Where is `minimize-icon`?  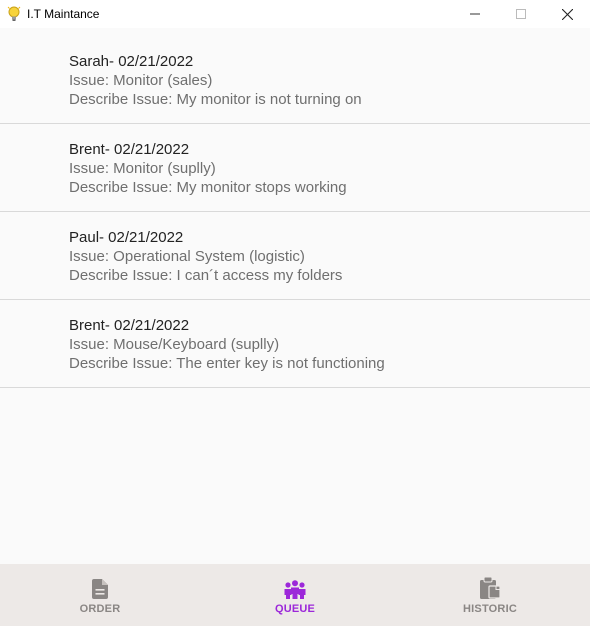 minimize-icon is located at coordinates (475, 14).